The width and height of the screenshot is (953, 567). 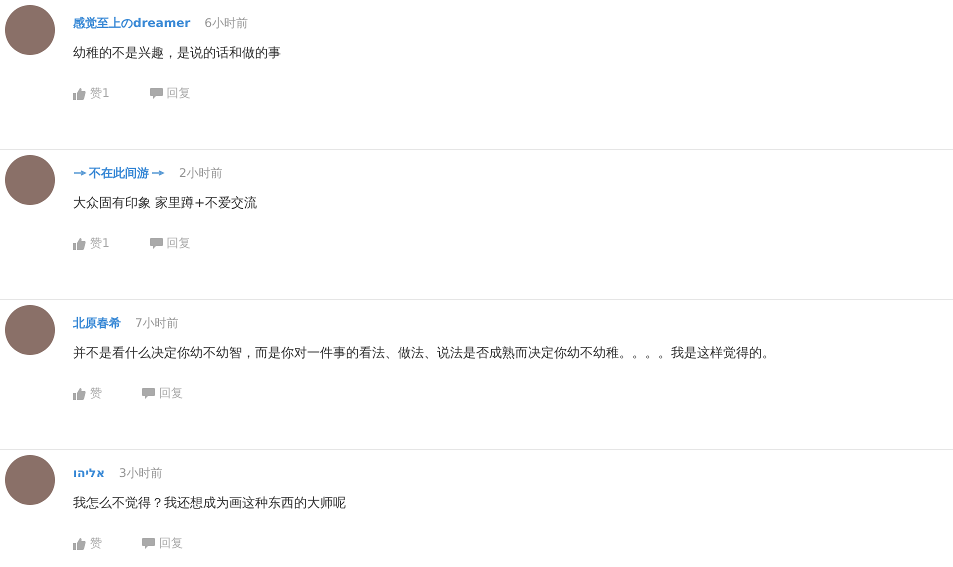 I want to click on username: 不在此间游, so click(x=119, y=173).